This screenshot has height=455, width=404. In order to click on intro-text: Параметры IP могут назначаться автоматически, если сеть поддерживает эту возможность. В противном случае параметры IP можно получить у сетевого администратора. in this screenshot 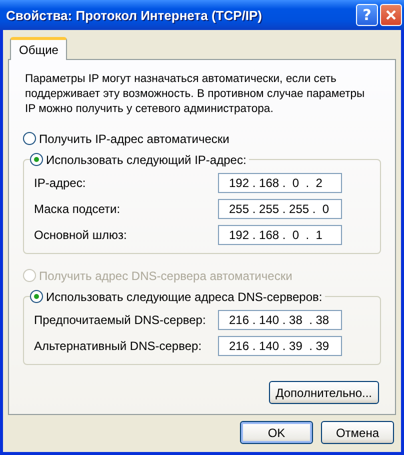, I will do `click(195, 94)`.